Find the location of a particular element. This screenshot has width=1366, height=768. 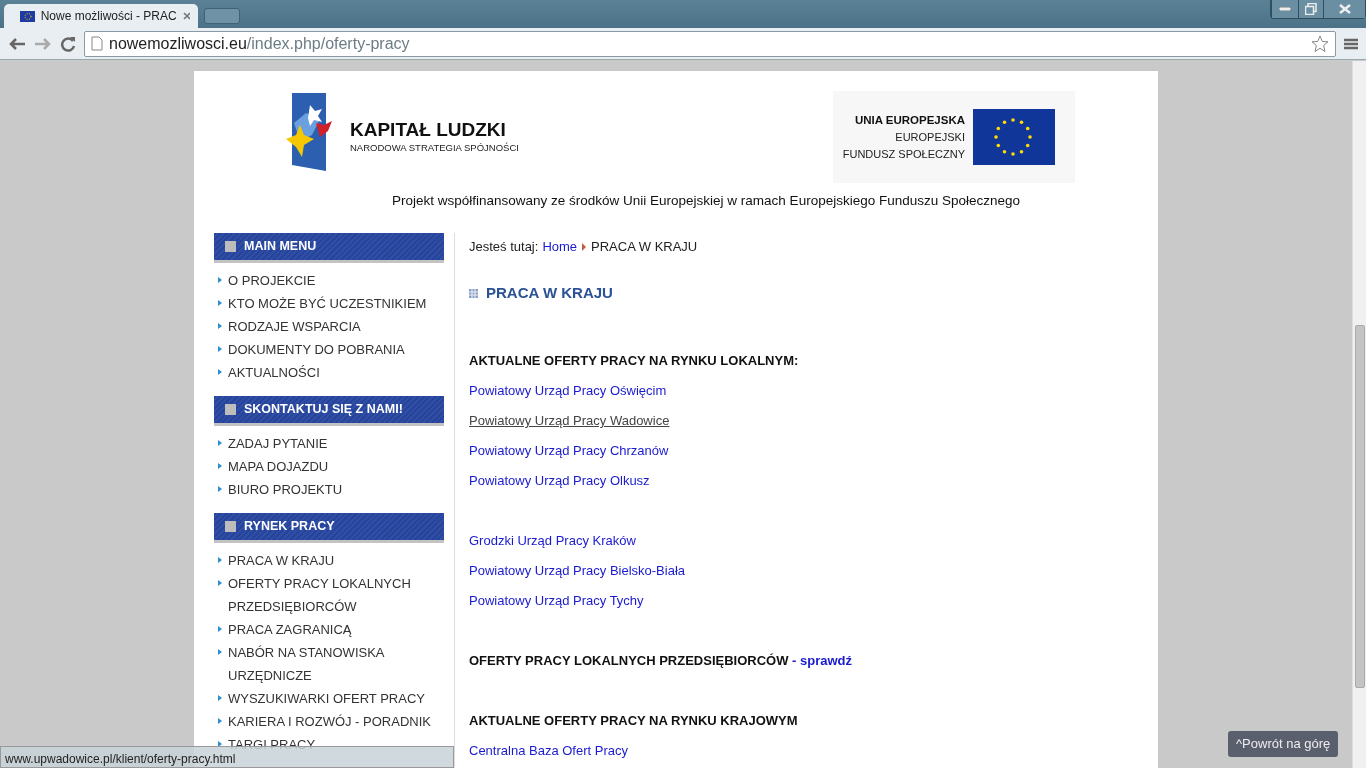

page-icon is located at coordinates (97, 43).